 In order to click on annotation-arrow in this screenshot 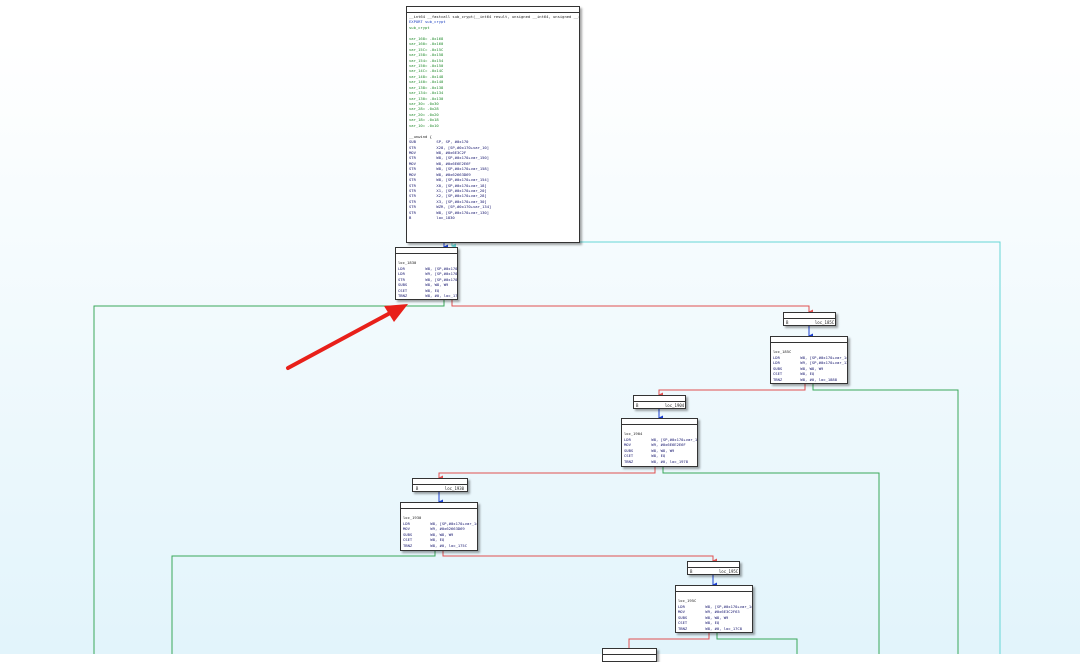, I will do `click(347, 337)`.